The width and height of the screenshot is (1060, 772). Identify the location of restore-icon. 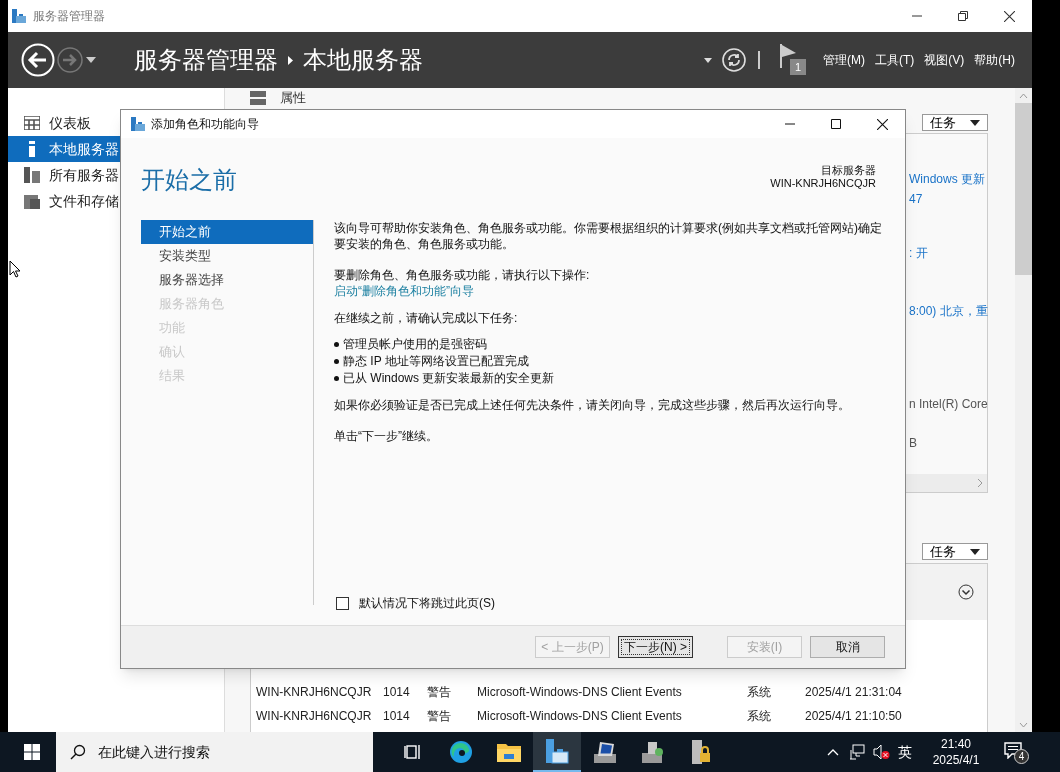
(963, 16).